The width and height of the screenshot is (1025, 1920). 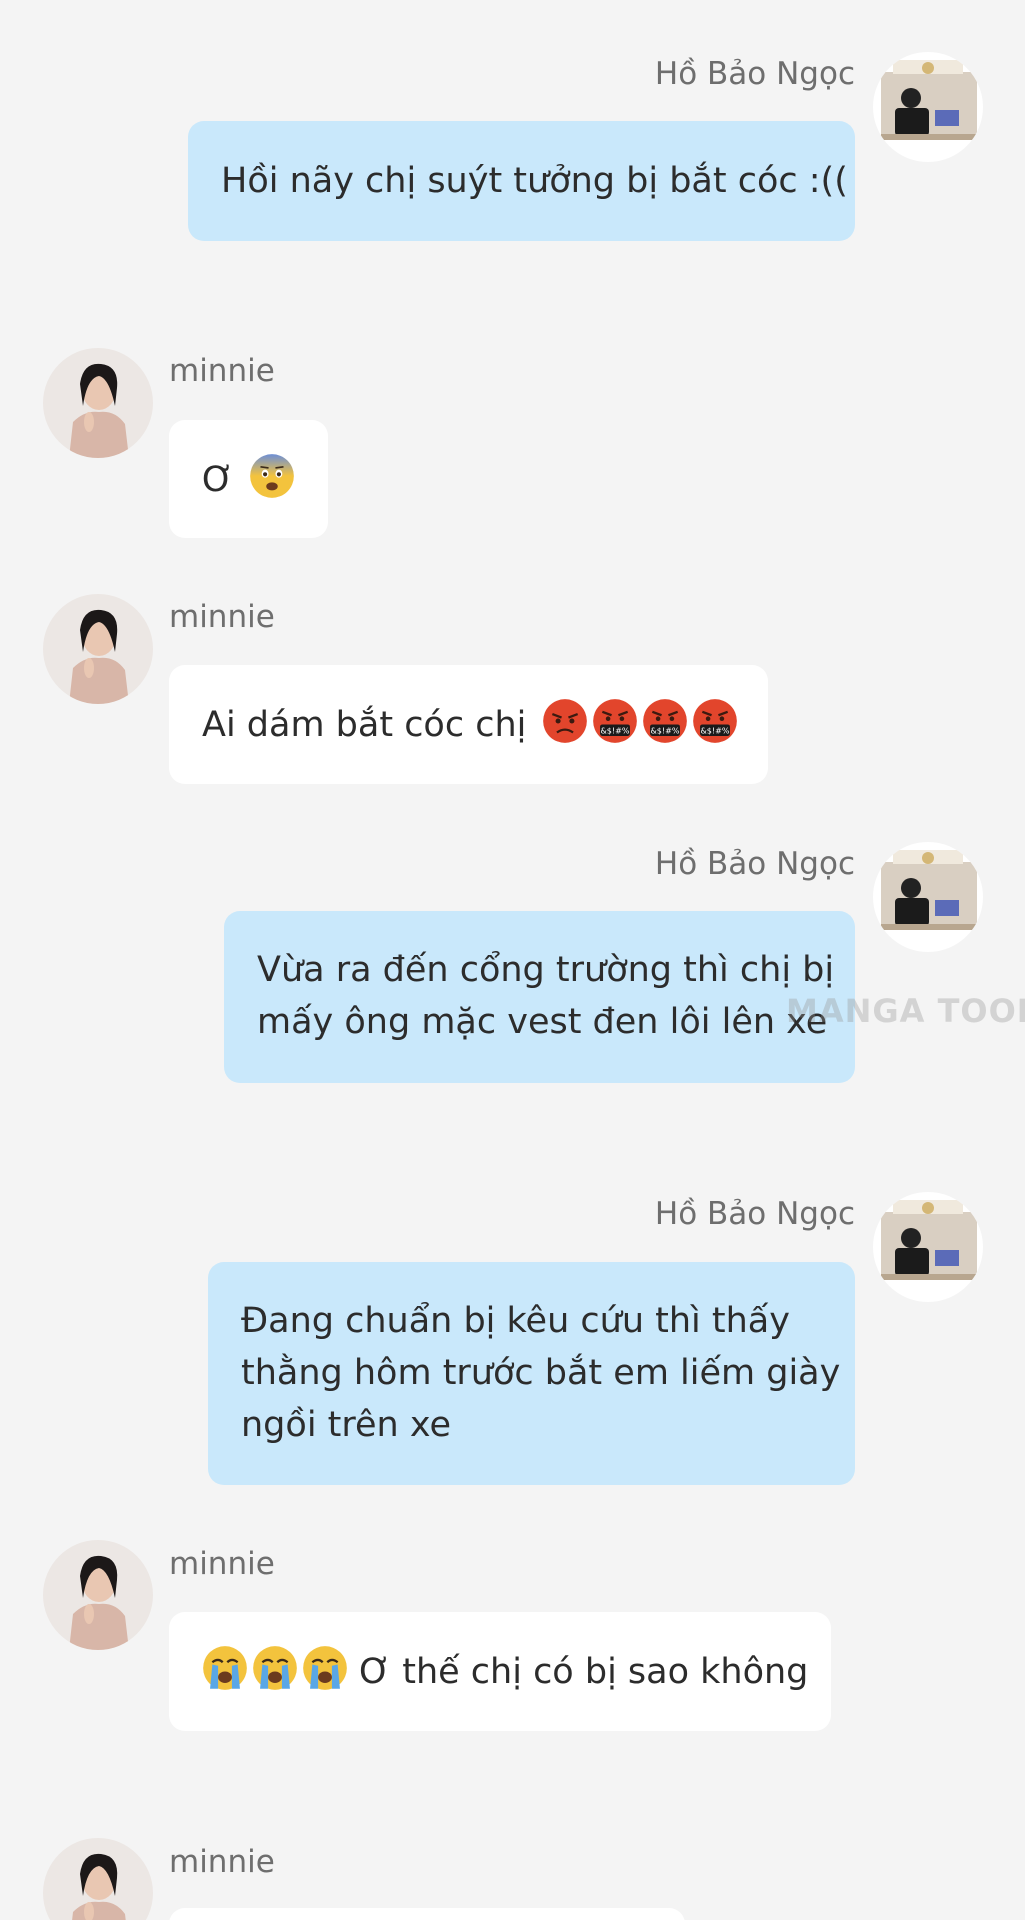 What do you see at coordinates (541, 1373) in the screenshot?
I see `message-line: thằng hôm trước bắt em liếm giày` at bounding box center [541, 1373].